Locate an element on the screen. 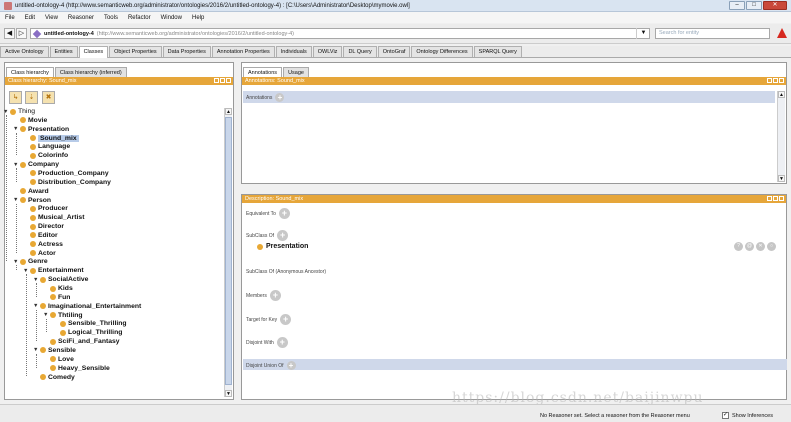 This screenshot has width=791, height=422. description-pin-icon is located at coordinates (769, 198).